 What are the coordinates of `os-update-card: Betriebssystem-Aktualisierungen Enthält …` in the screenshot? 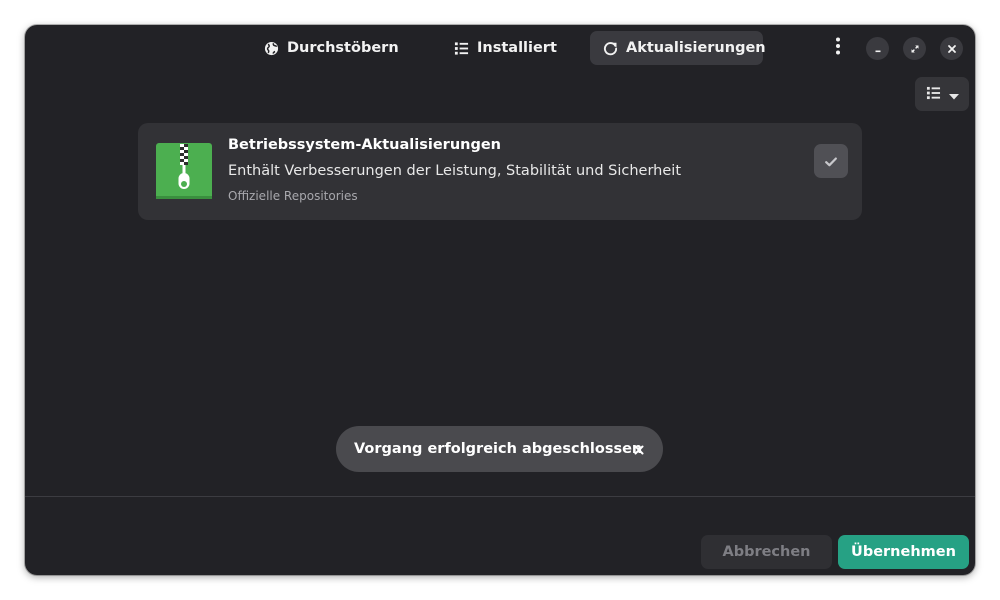 It's located at (500, 171).